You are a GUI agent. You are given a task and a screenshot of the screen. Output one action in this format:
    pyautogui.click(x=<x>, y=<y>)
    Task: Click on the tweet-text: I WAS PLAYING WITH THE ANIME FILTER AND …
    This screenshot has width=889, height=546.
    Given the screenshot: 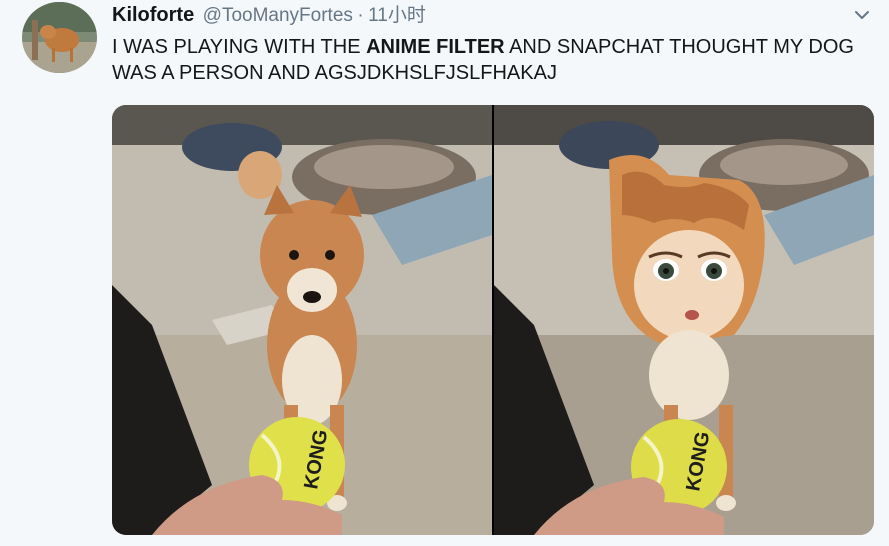 What is the action you would take?
    pyautogui.click(x=497, y=60)
    